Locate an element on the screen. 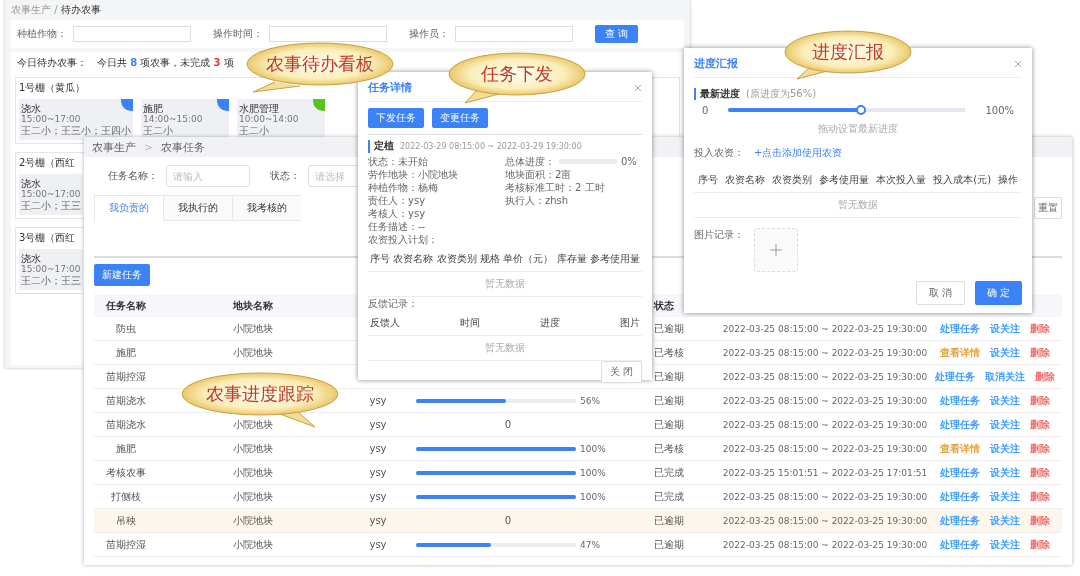 This screenshot has height=576, width=1080. field-label: 总体进度： is located at coordinates (530, 161).